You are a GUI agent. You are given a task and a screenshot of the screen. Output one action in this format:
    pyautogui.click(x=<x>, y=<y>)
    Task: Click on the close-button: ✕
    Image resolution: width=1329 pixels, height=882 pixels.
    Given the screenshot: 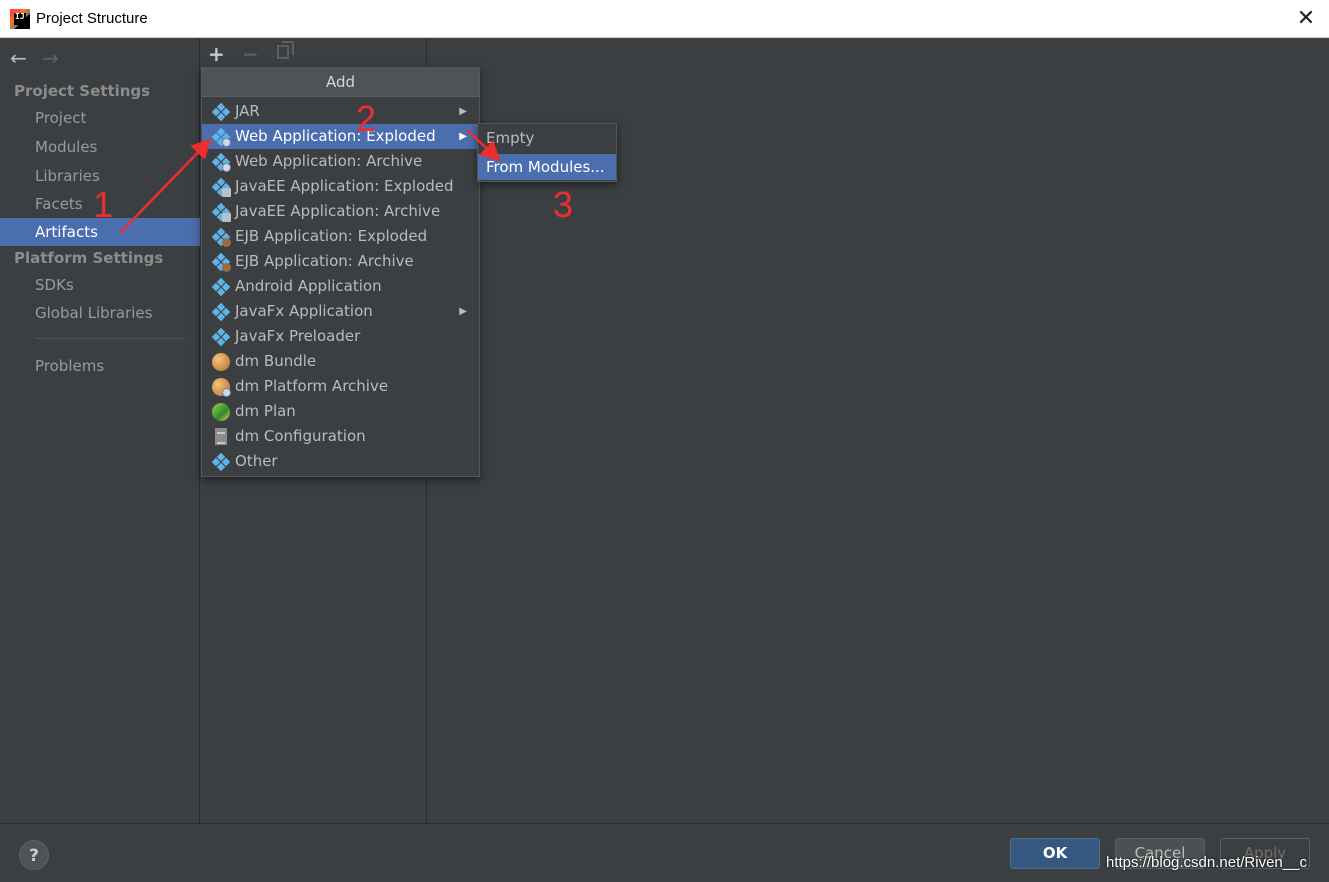 What is the action you would take?
    pyautogui.click(x=1306, y=19)
    